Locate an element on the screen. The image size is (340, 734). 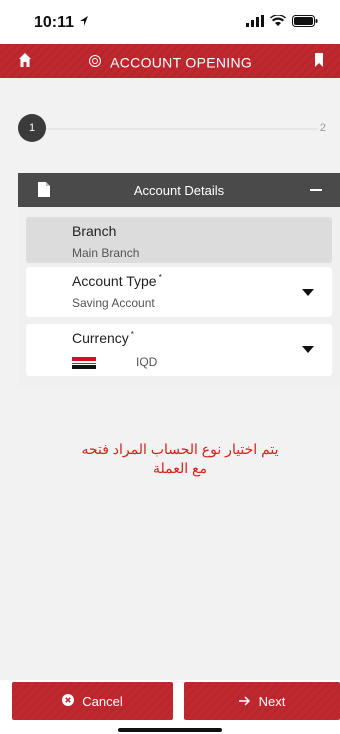
branch-field: Branch Main Branch is located at coordinates (179, 240).